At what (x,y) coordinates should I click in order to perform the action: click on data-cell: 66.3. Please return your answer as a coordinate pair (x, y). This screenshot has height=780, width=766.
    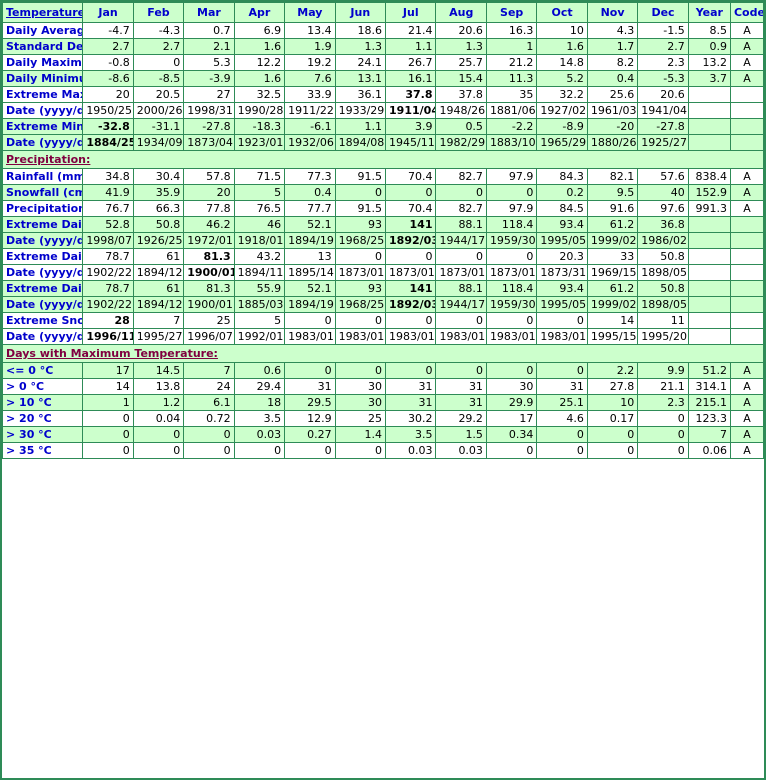
    Looking at the image, I should click on (158, 208).